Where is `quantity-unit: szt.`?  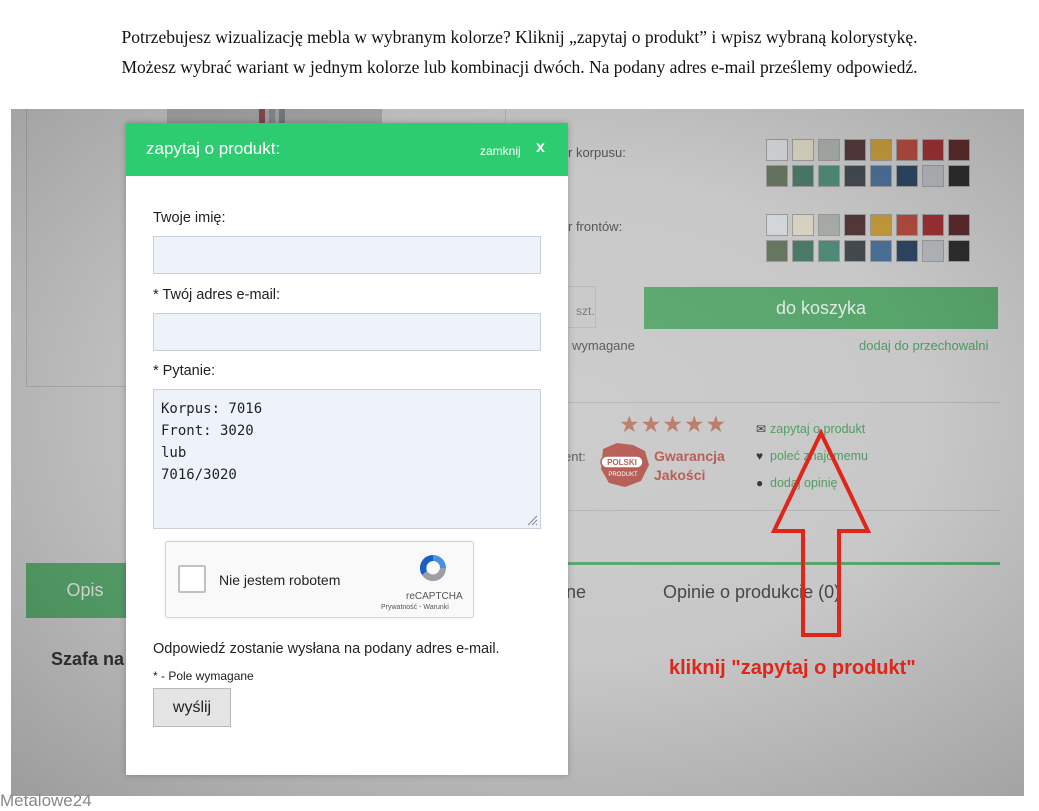
quantity-unit: szt. is located at coordinates (585, 311).